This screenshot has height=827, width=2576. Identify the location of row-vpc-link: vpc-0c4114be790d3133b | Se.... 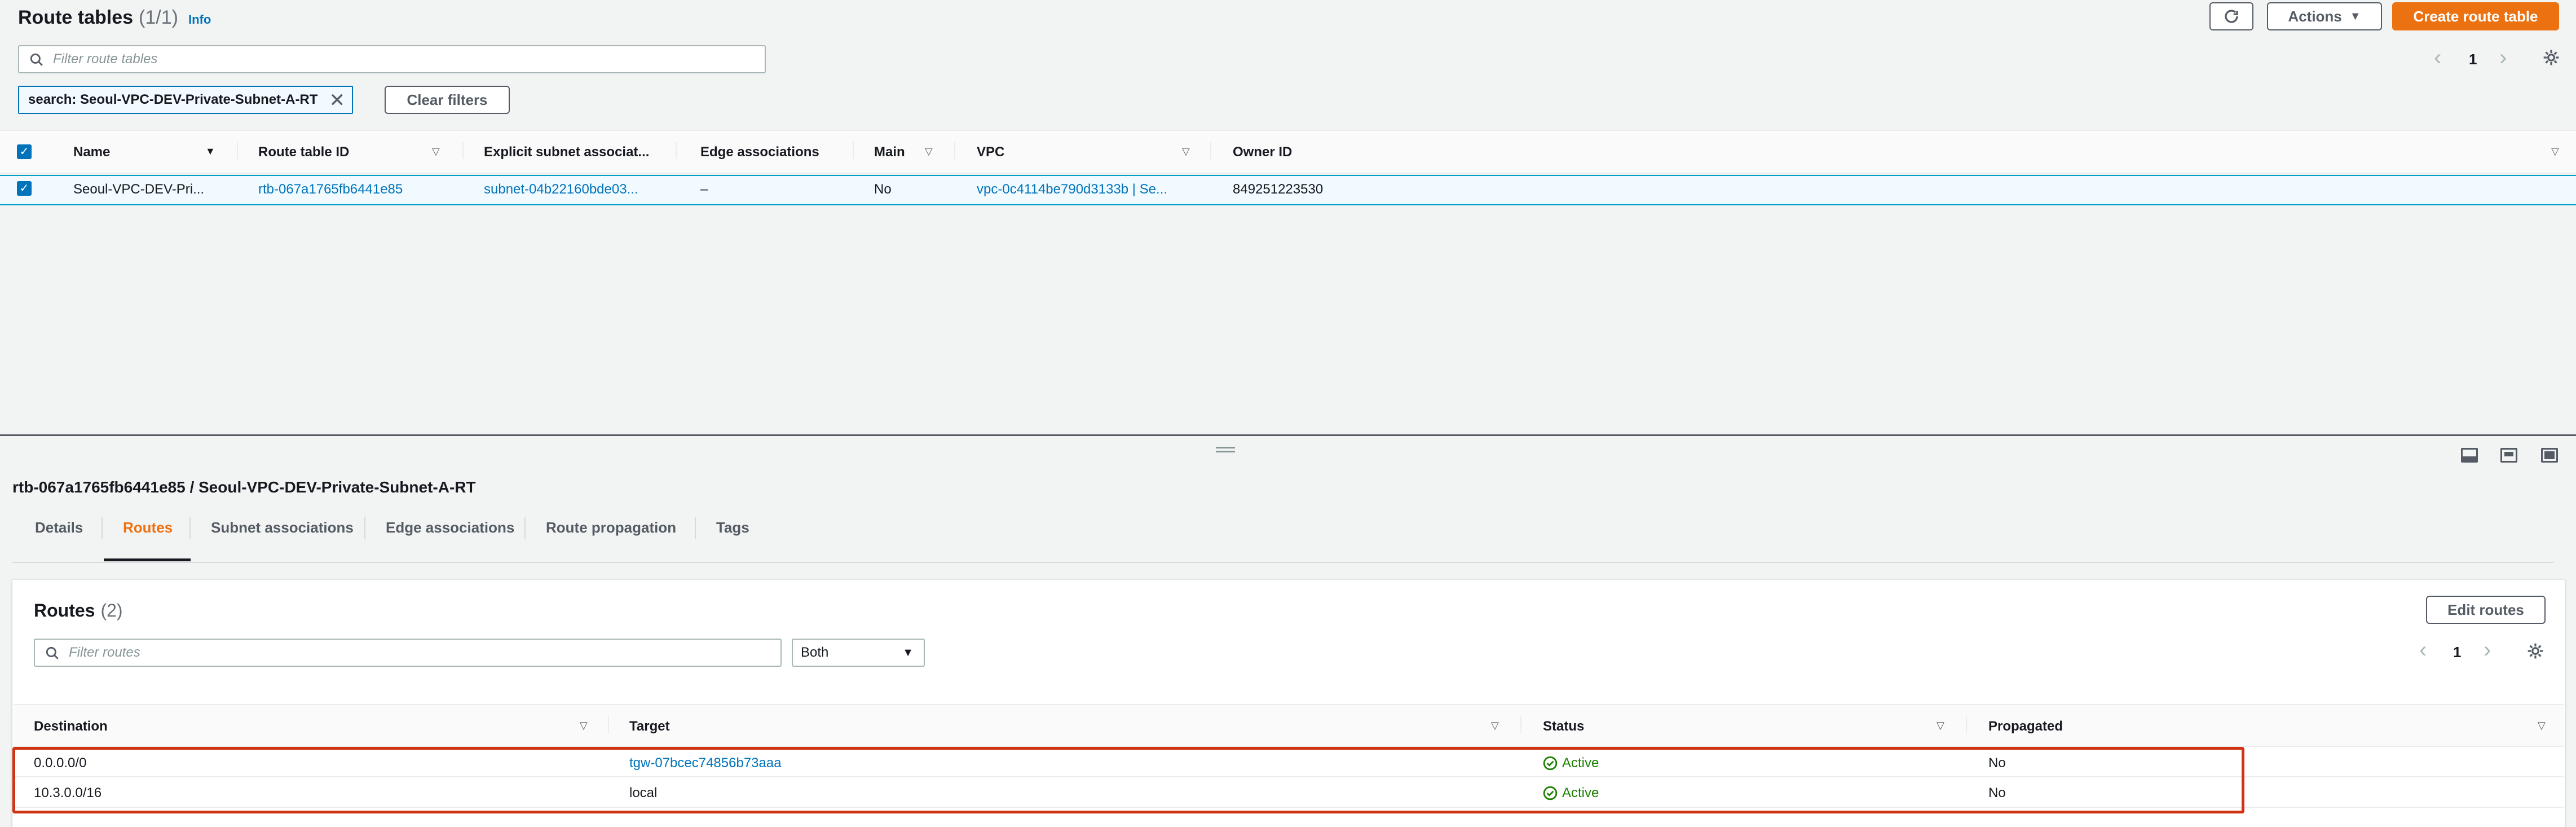
(1072, 189).